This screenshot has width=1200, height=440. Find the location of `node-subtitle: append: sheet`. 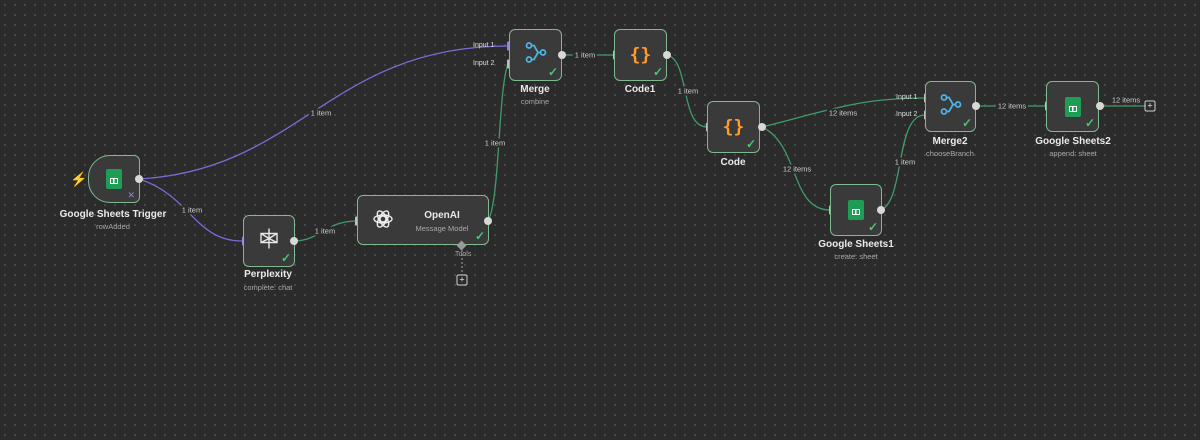

node-subtitle: append: sheet is located at coordinates (1073, 153).